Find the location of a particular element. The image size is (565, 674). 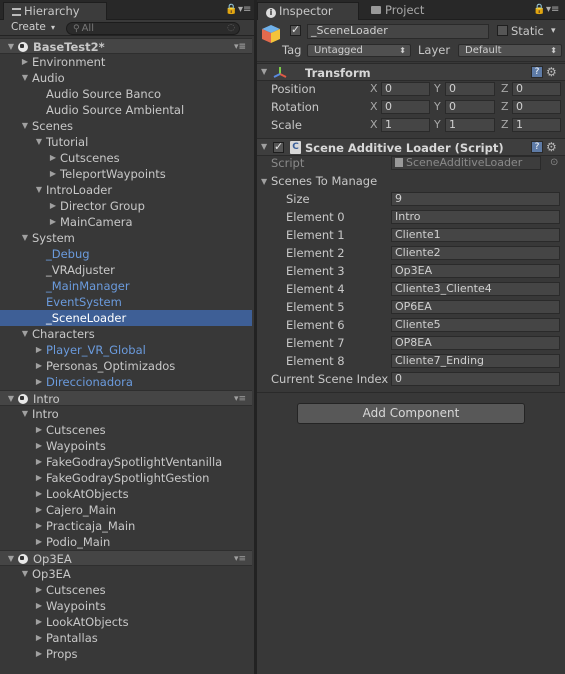

transform-scale-x-field: 1 is located at coordinates (405, 125).